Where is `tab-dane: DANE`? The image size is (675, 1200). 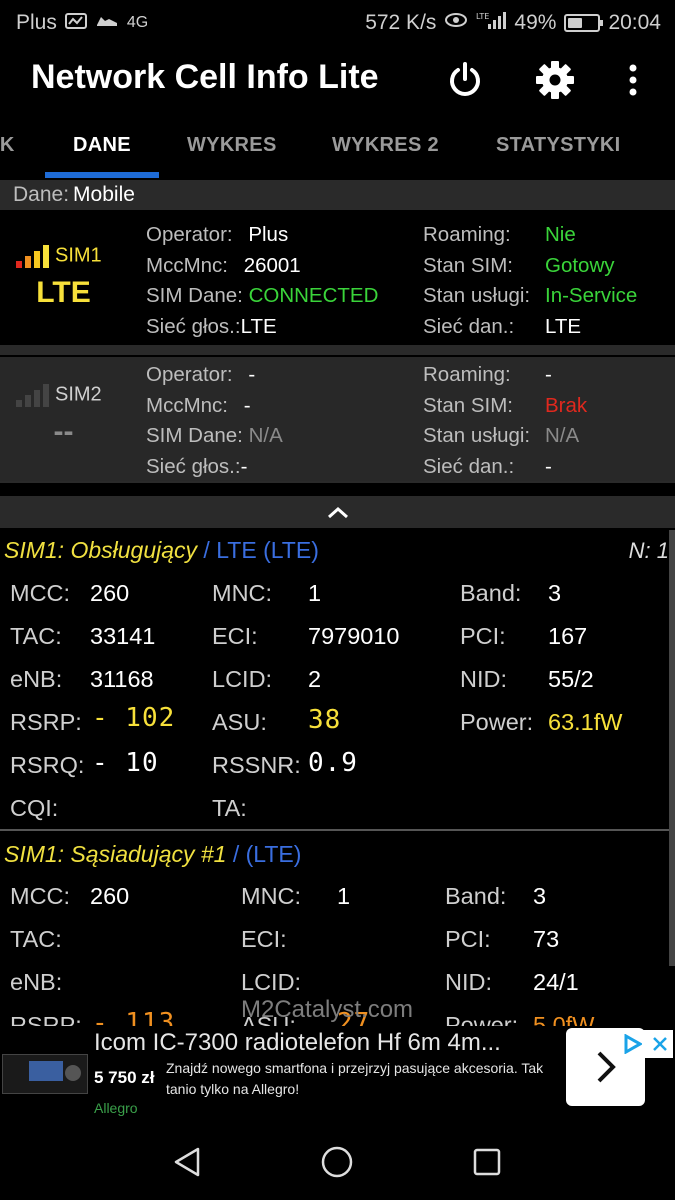
tab-dane: DANE is located at coordinates (102, 145).